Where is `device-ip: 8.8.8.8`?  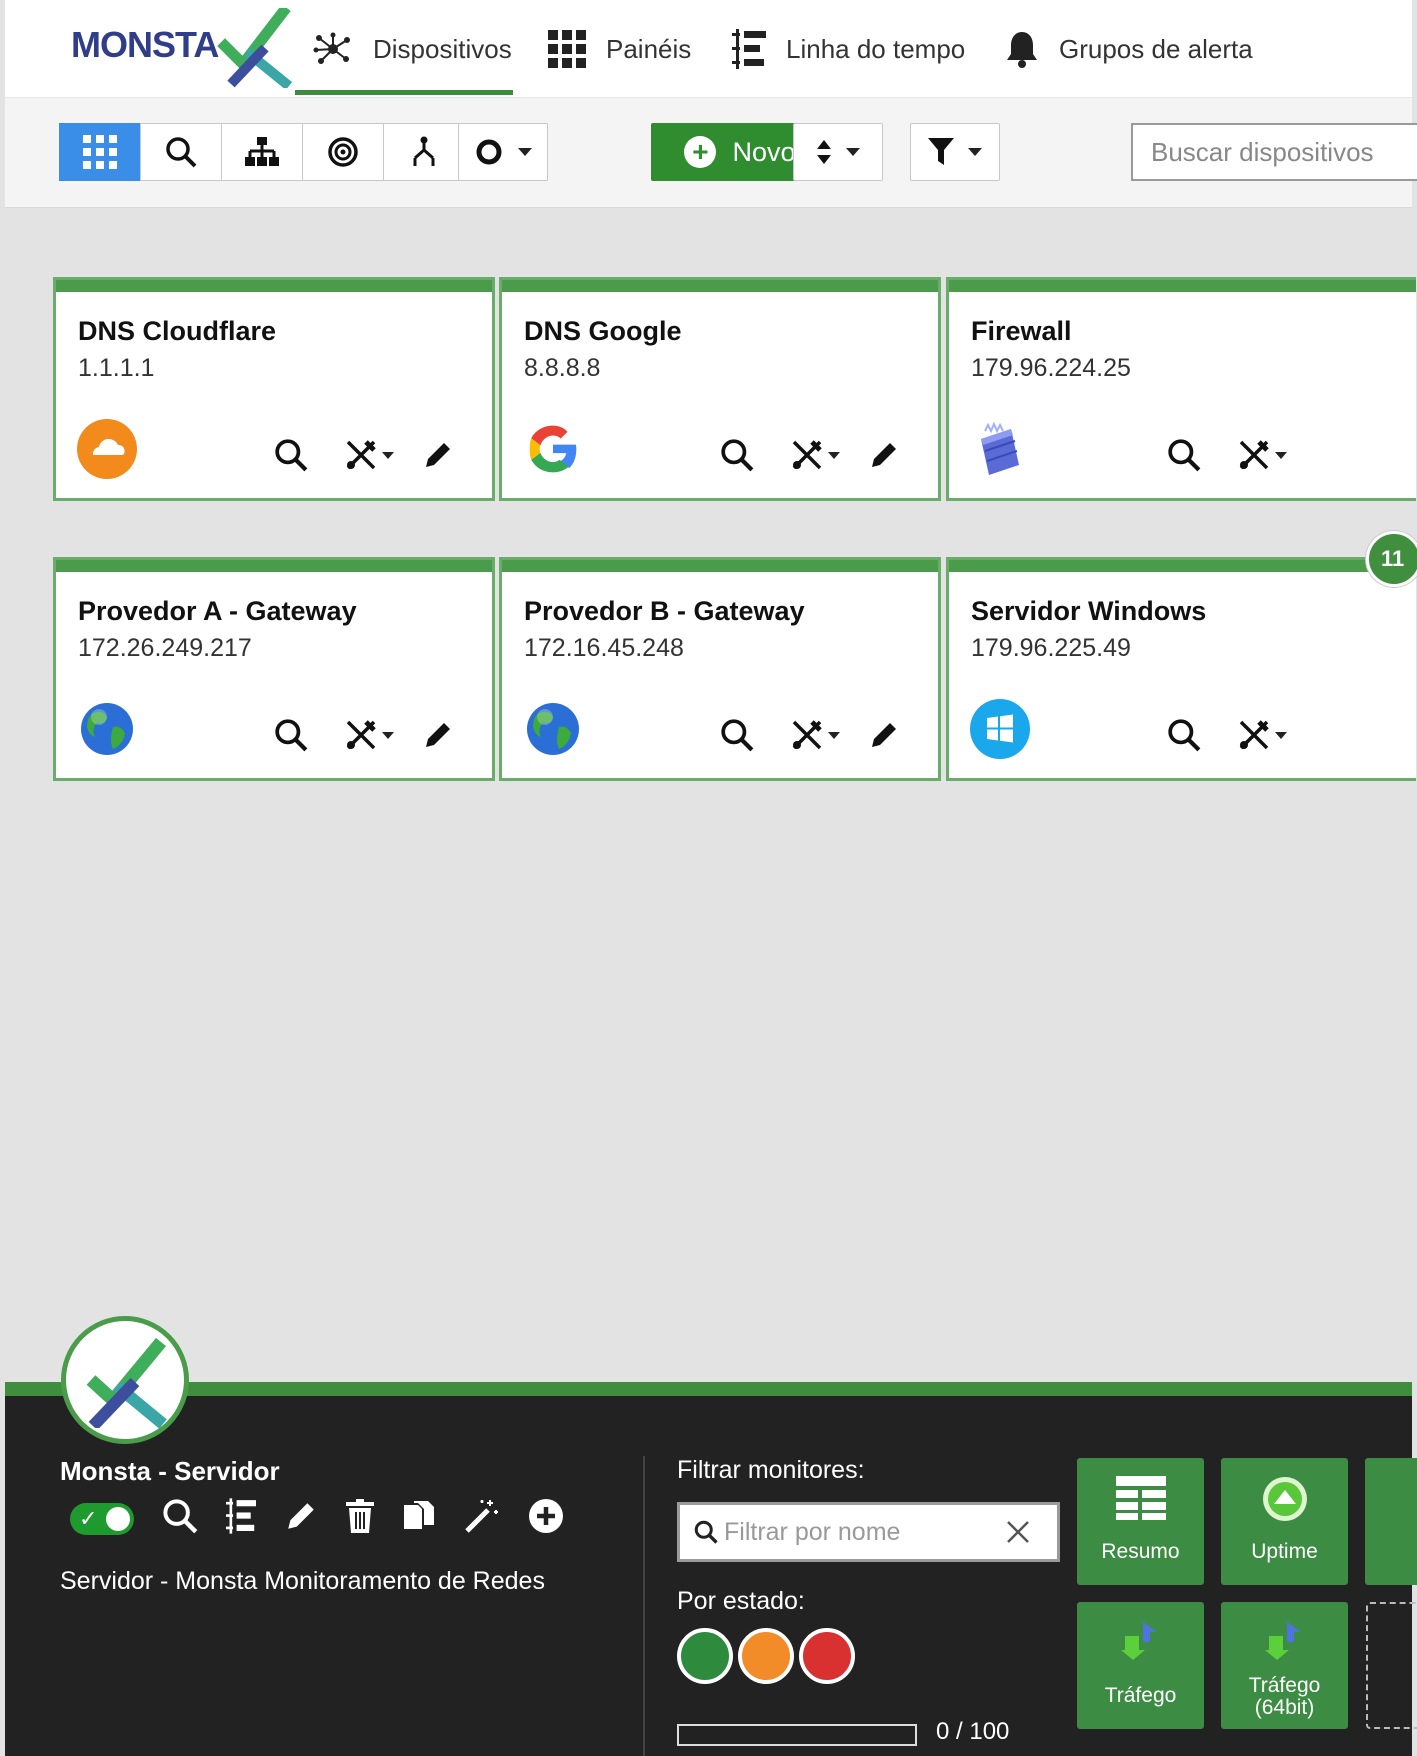 device-ip: 8.8.8.8 is located at coordinates (562, 368).